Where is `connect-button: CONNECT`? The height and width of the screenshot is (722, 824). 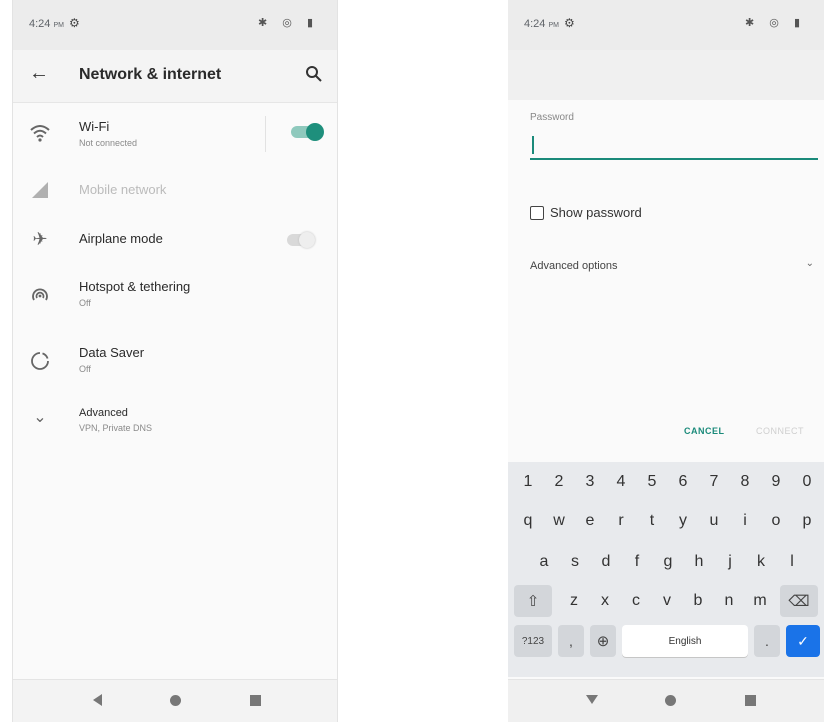
connect-button: CONNECT is located at coordinates (780, 431).